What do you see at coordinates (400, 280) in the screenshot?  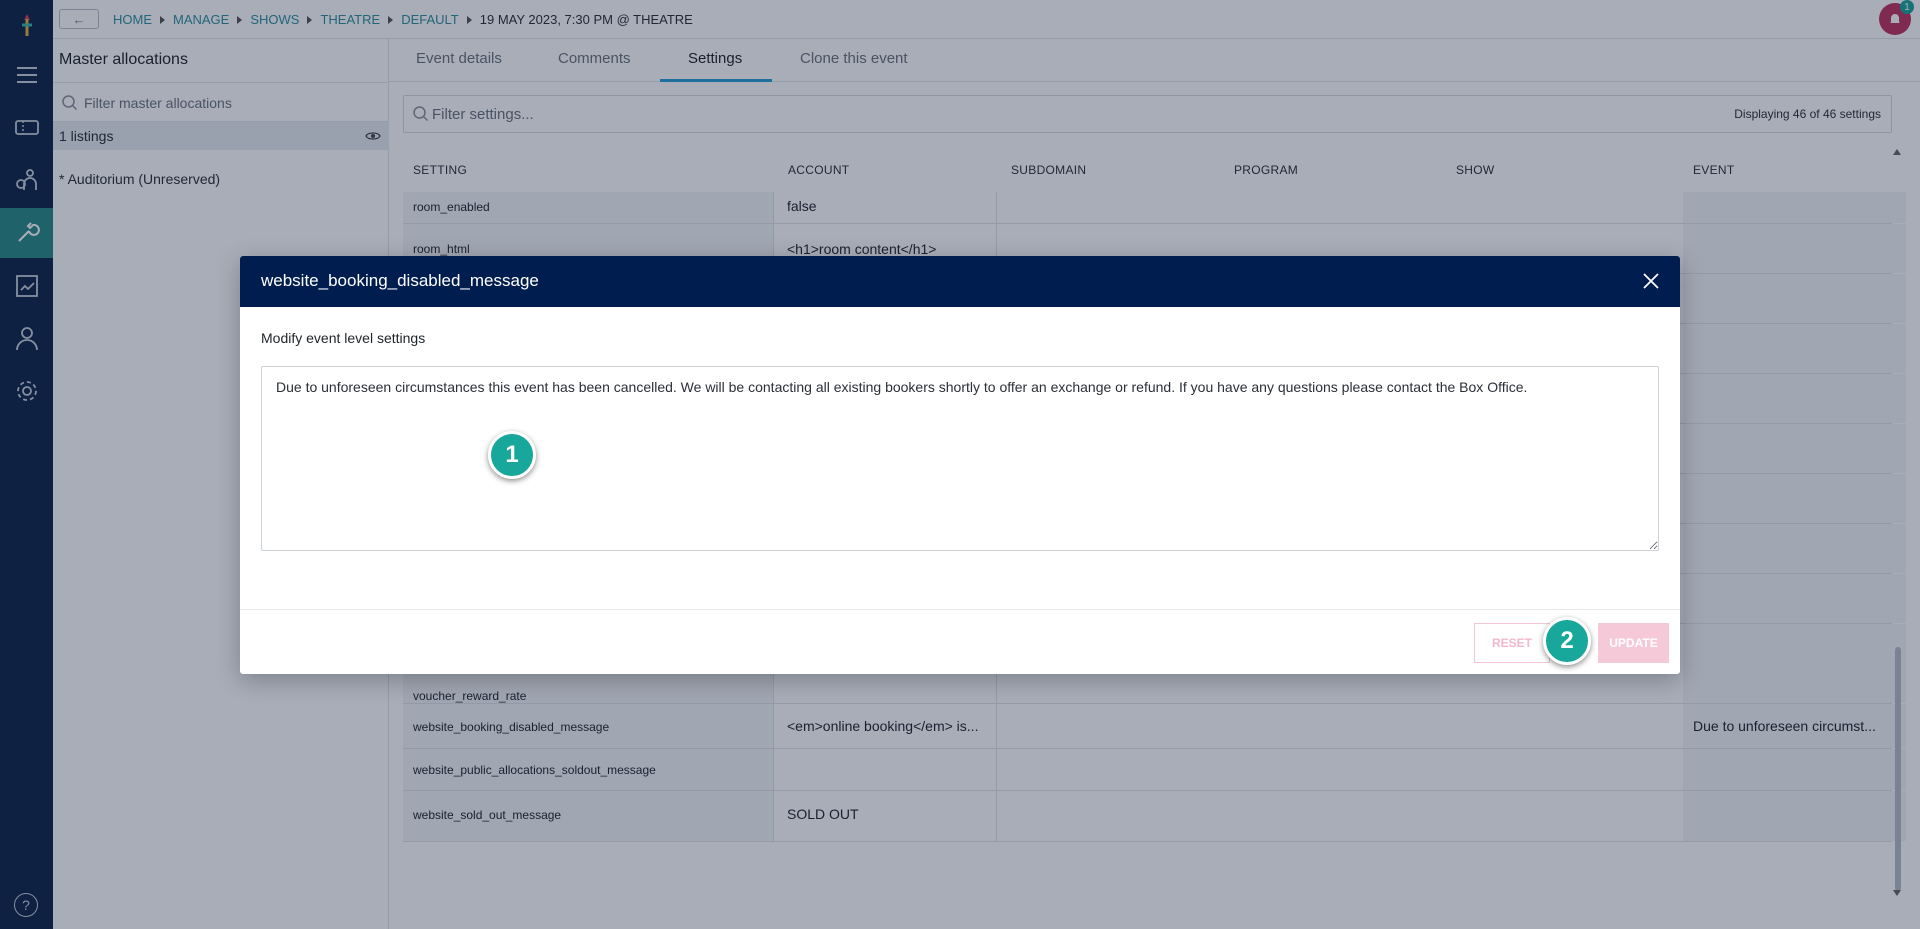 I see `modal-title: website_booking_disabled_message` at bounding box center [400, 280].